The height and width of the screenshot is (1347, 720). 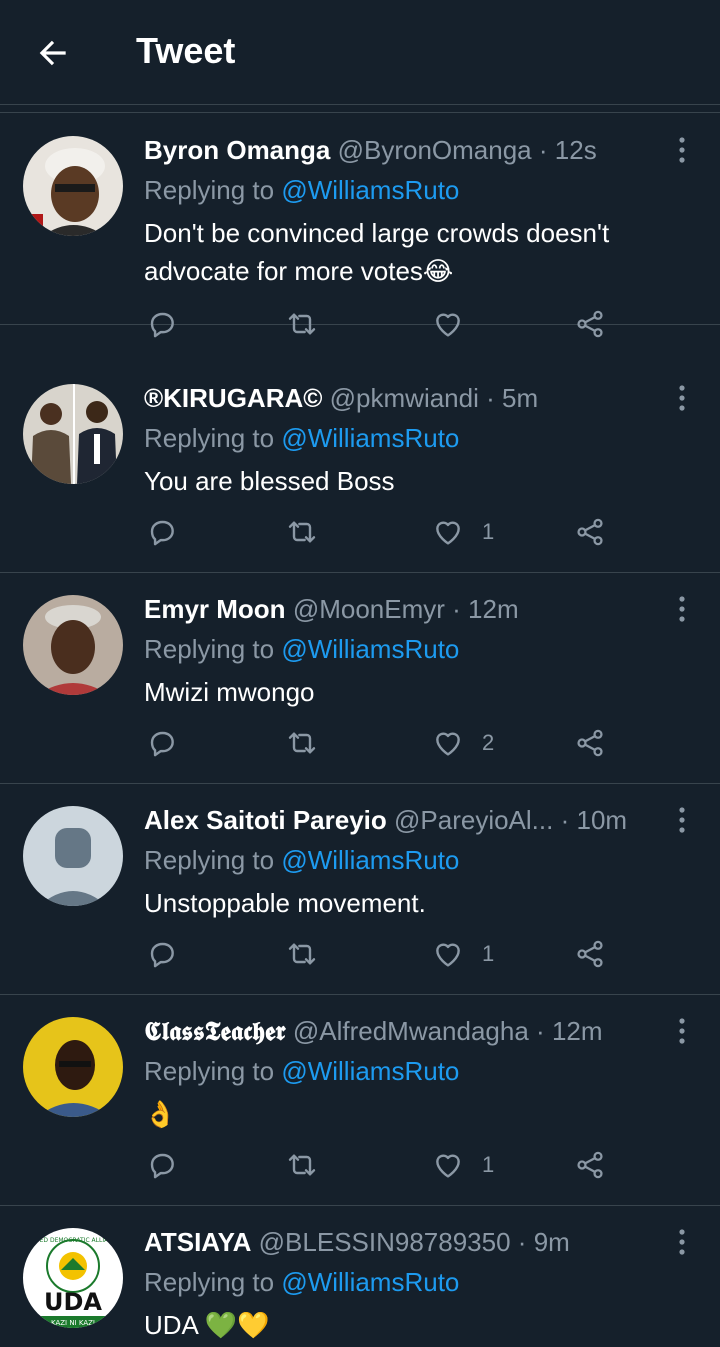 What do you see at coordinates (73, 1240) in the screenshot?
I see `logo-top-text: UNITED DEMOCRATIC ALLIANCE` at bounding box center [73, 1240].